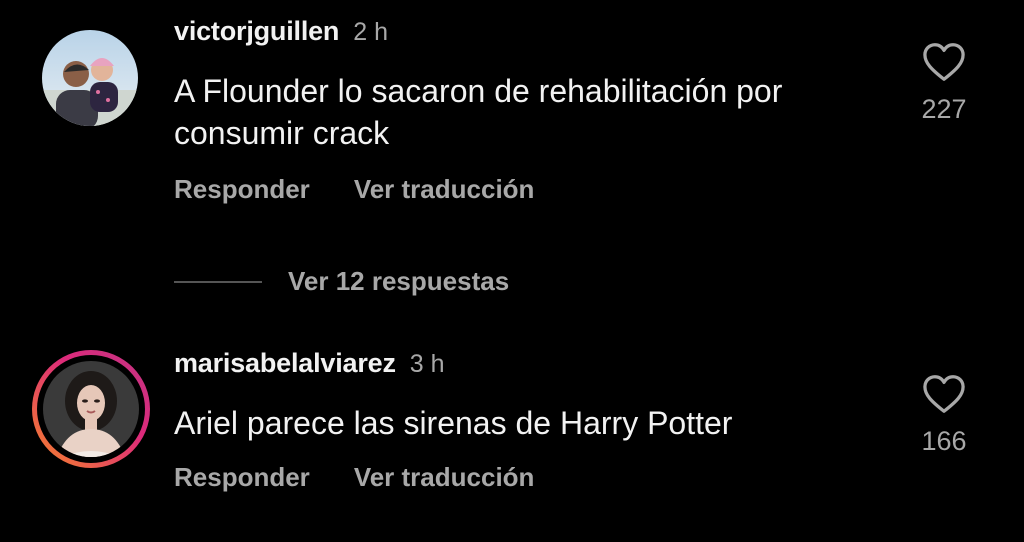 This screenshot has height=542, width=1024. I want to click on comment-meta: victorjguillen 2 h, so click(281, 31).